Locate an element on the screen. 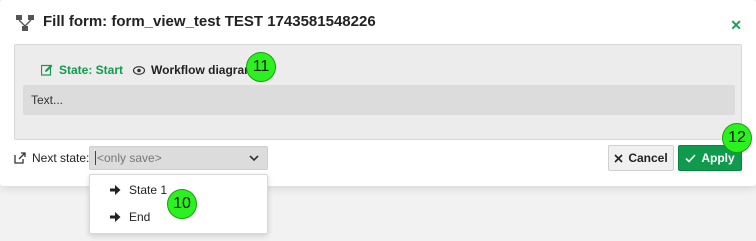 This screenshot has width=756, height=241. dropdown-option-state-1: State 1 is located at coordinates (138, 190).